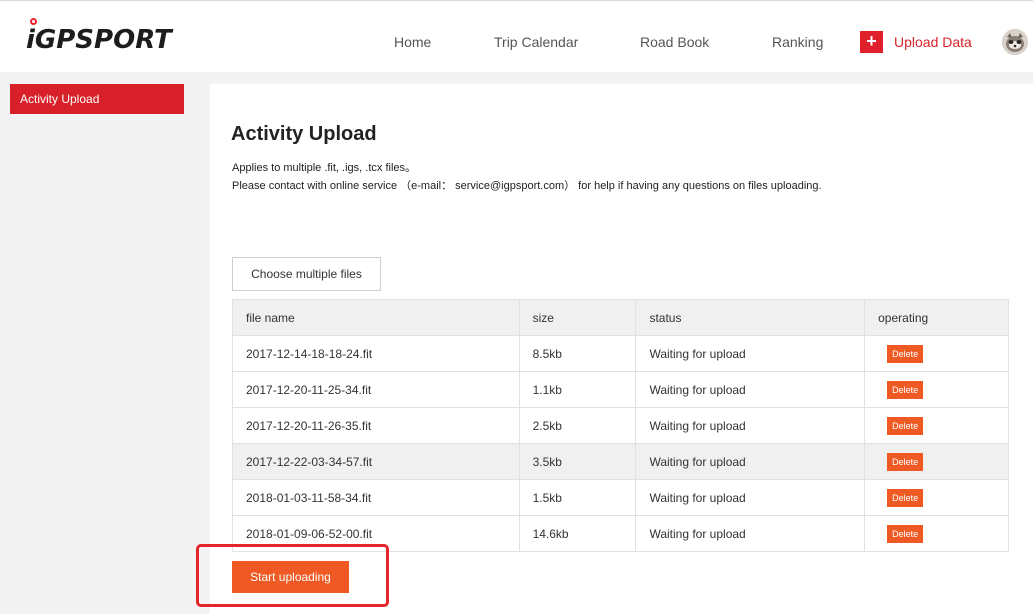 The image size is (1033, 614). Describe the element at coordinates (376, 317) in the screenshot. I see `col-header-file-name: file name` at that location.